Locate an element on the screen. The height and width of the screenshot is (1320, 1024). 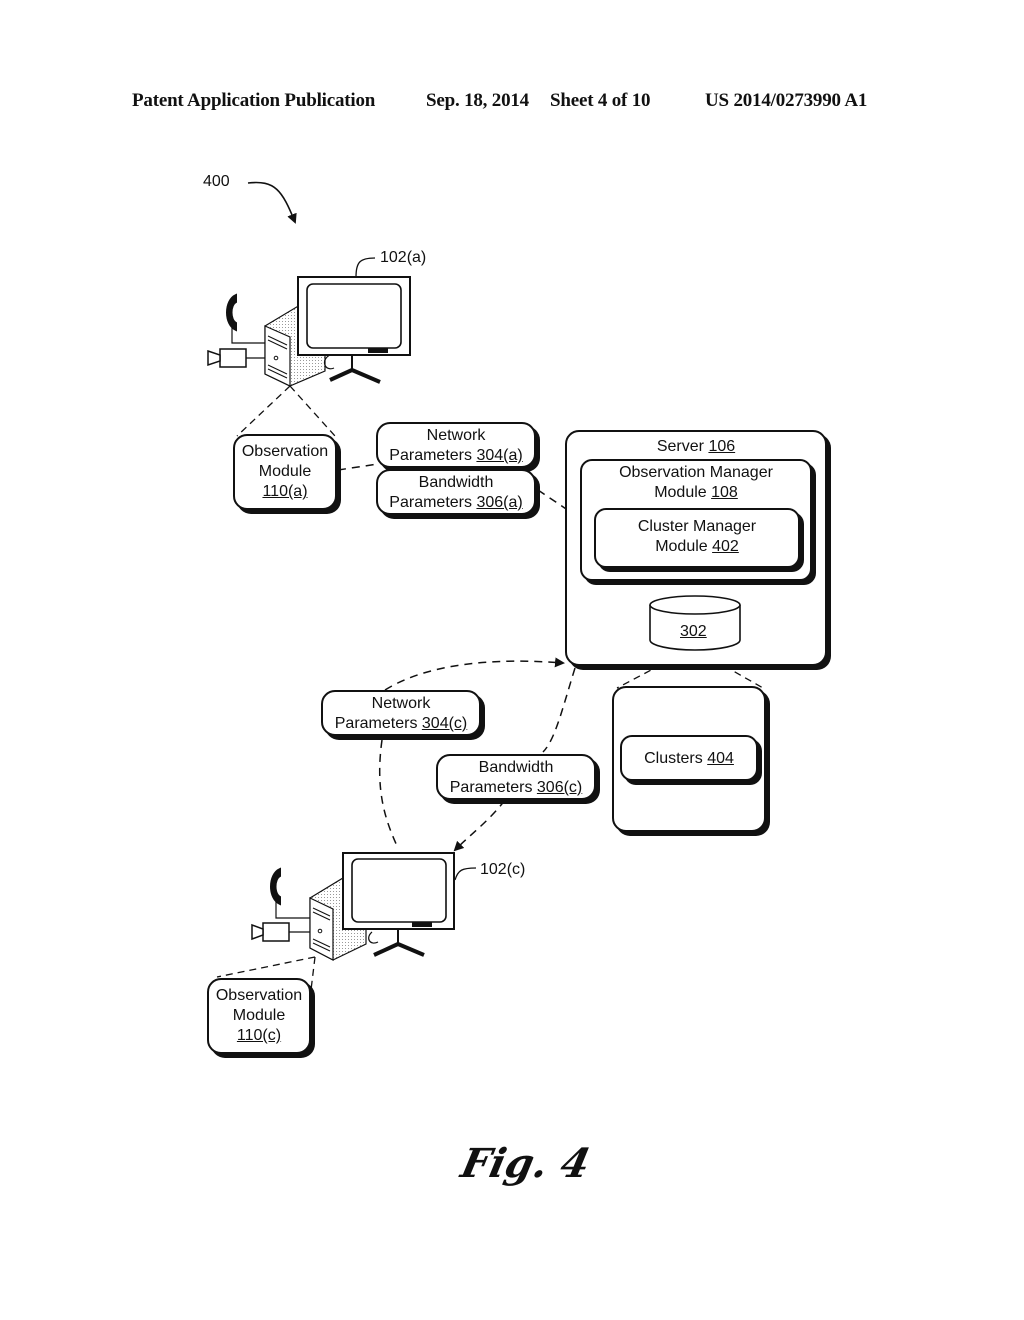
client-device-a is located at coordinates (309, 347).